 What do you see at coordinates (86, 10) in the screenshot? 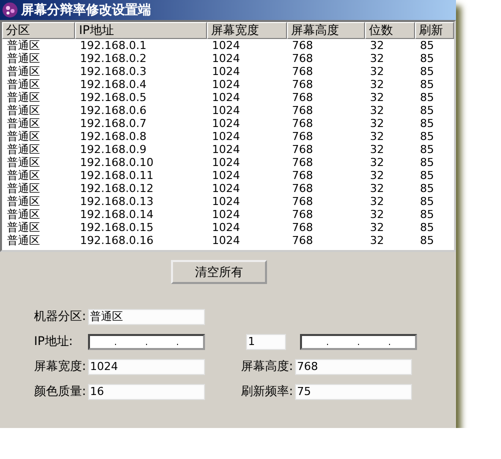
I see `window-title: 屏幕分辩率修改设置端` at bounding box center [86, 10].